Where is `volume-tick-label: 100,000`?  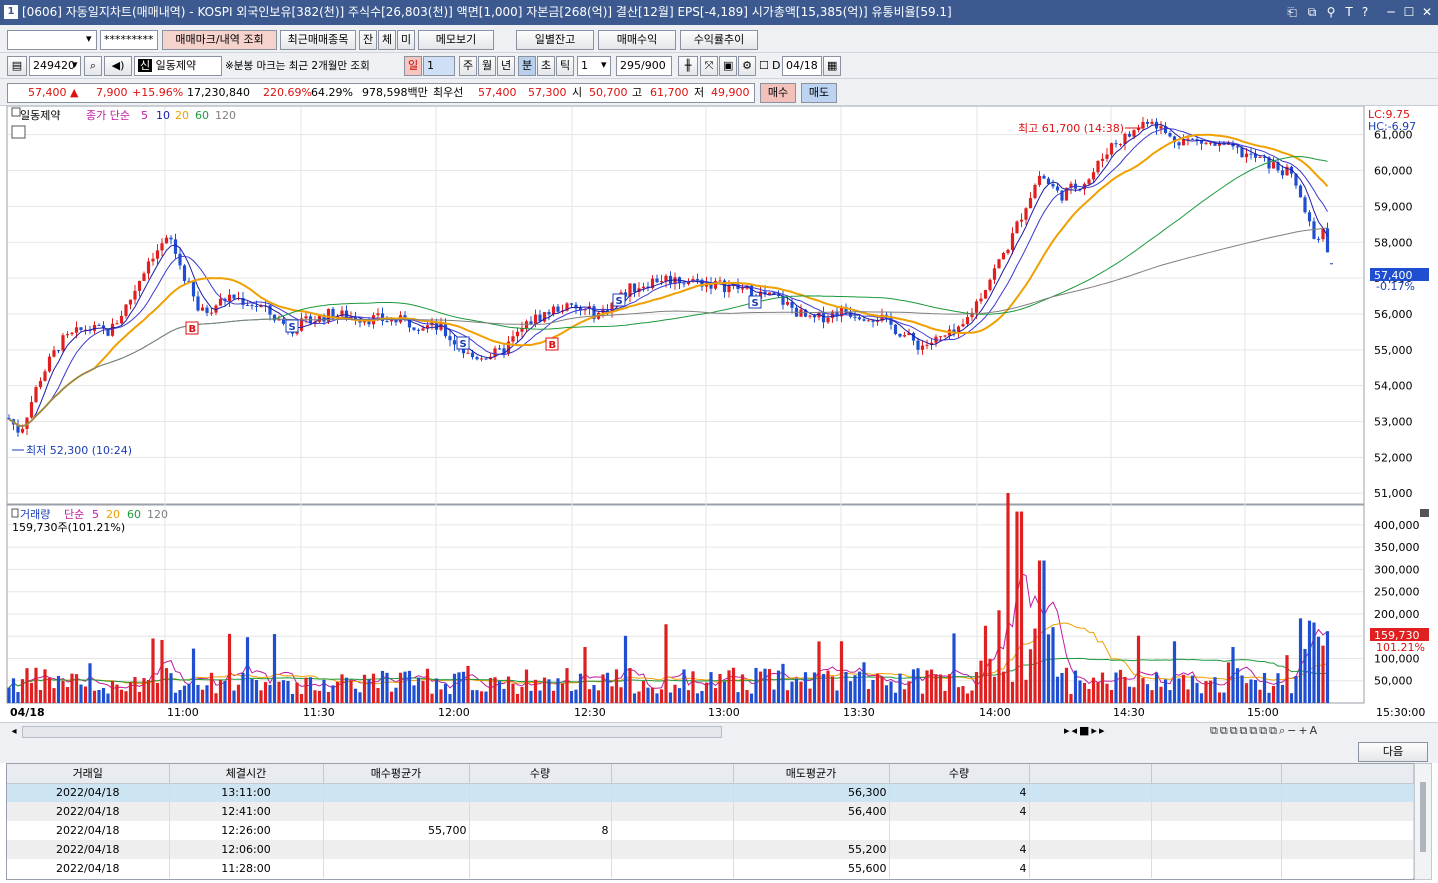 volume-tick-label: 100,000 is located at coordinates (1397, 658).